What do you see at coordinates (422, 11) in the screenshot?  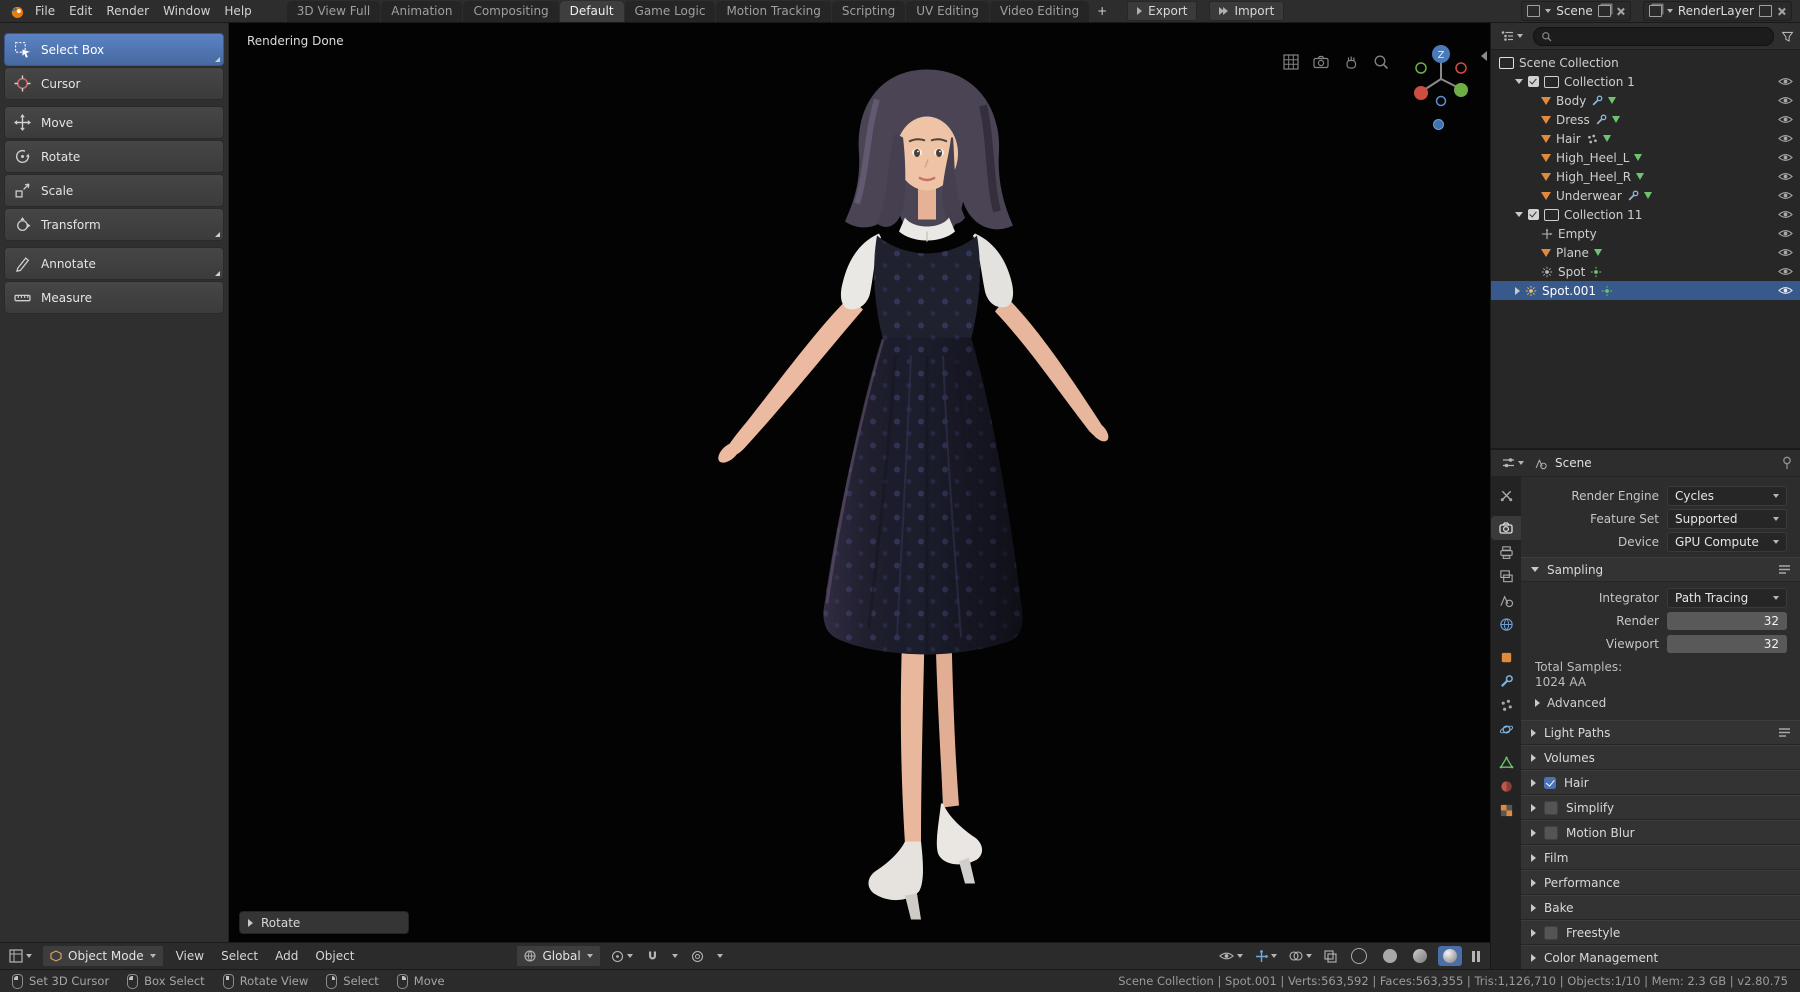 I see `workspace-tab-animation: Animation` at bounding box center [422, 11].